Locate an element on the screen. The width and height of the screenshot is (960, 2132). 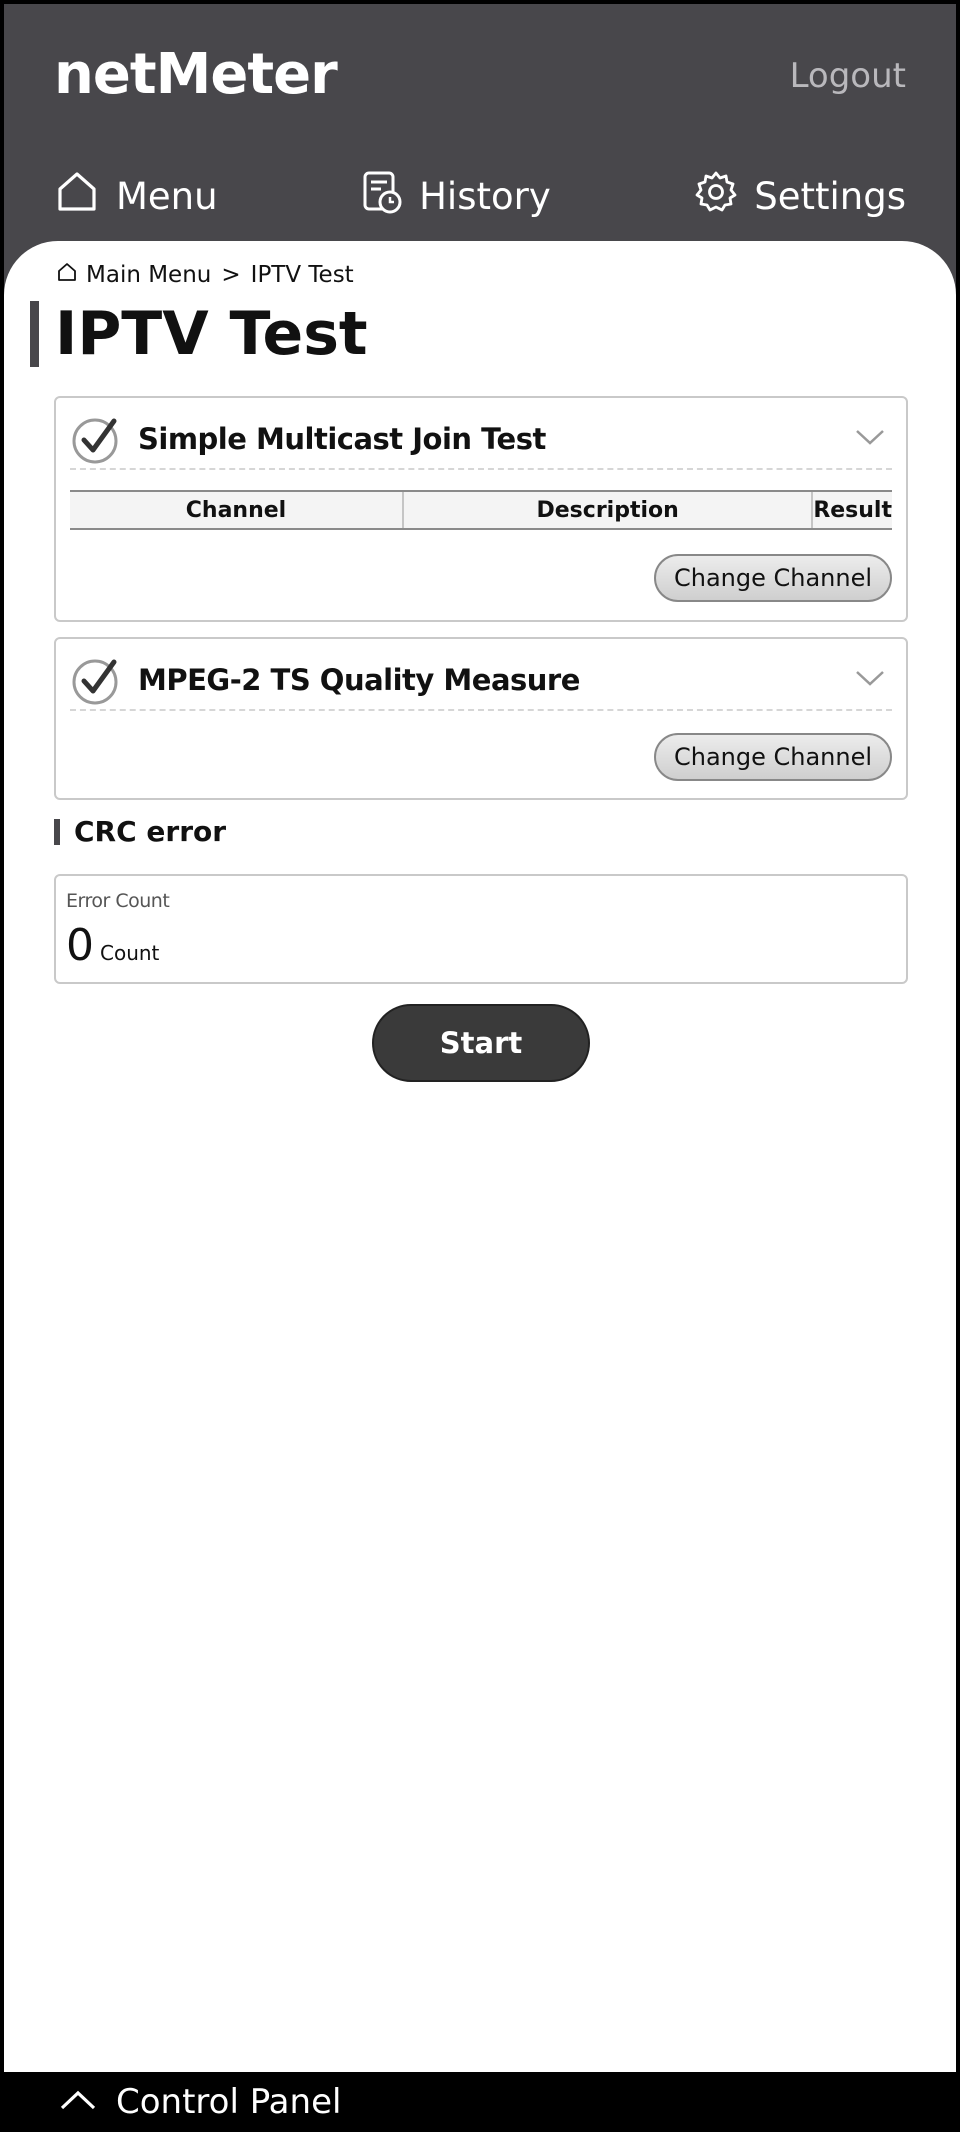
column-header-channel: Channel is located at coordinates (237, 510).